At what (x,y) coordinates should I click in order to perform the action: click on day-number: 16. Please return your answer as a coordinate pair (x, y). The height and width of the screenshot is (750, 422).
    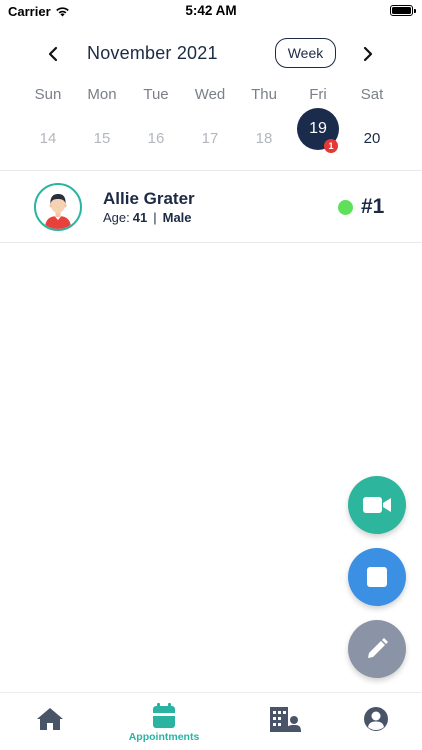
    Looking at the image, I should click on (156, 138).